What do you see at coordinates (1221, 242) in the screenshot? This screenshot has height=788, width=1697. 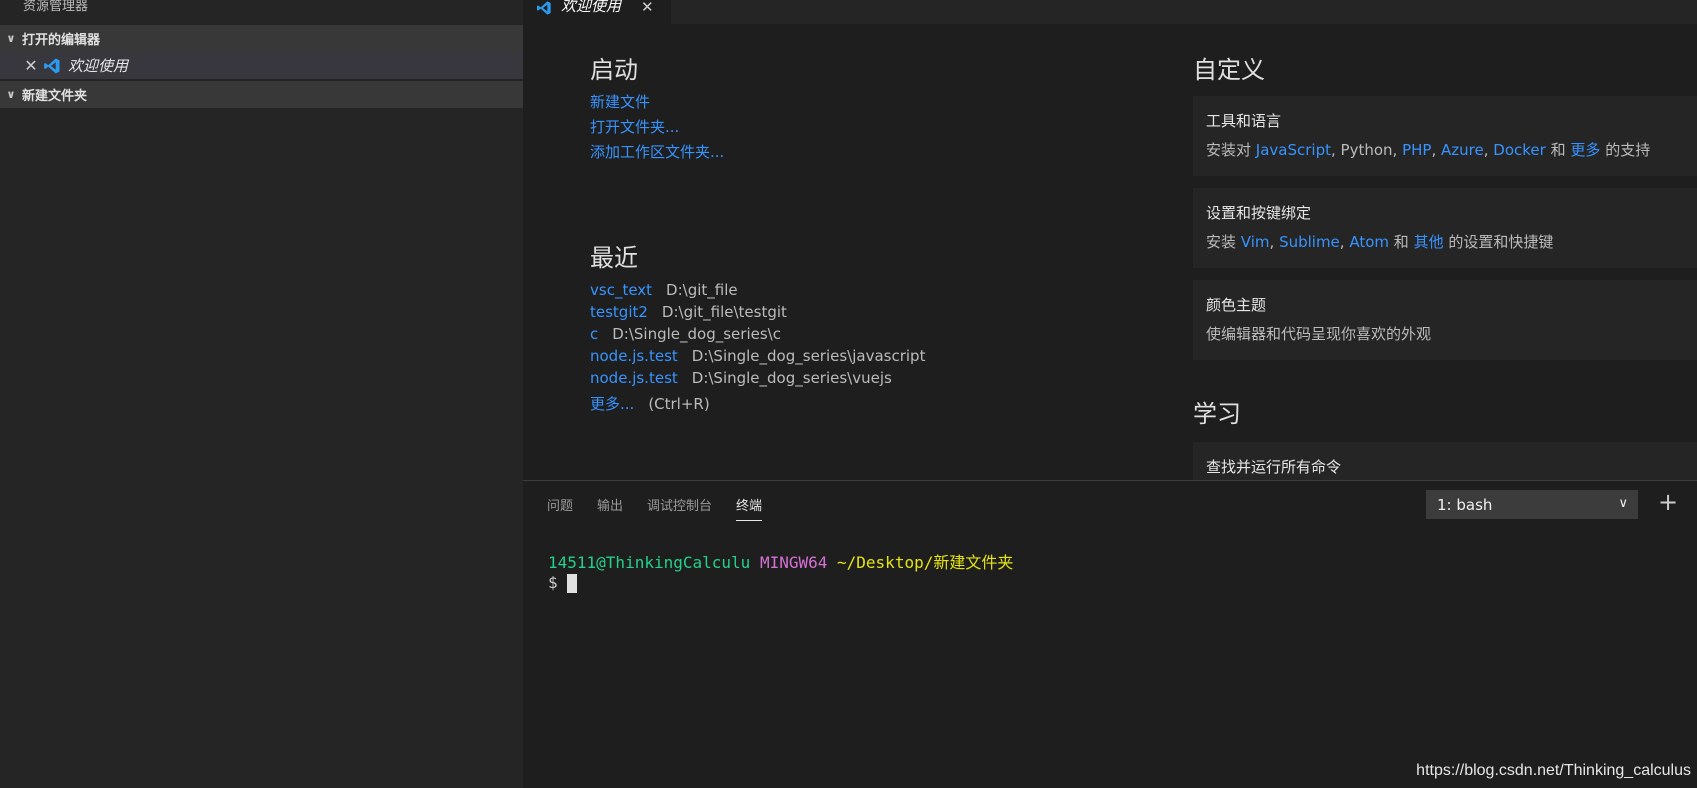 I see `keys-prefix: 安装` at bounding box center [1221, 242].